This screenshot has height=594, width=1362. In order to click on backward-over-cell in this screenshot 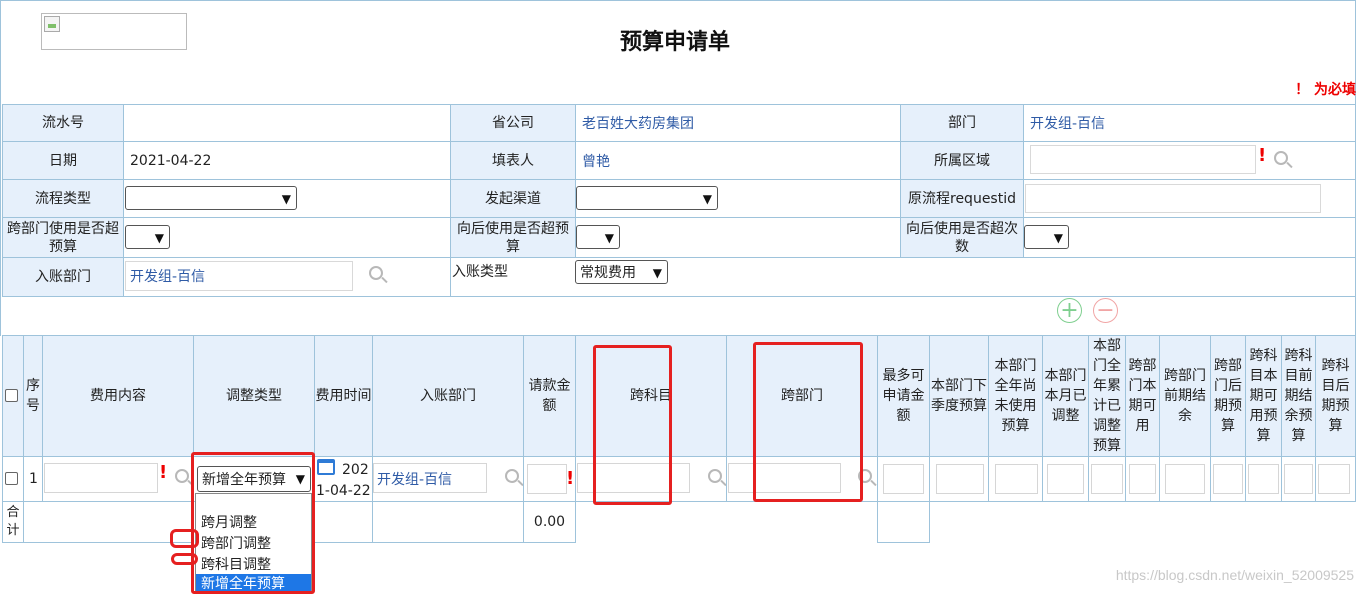, I will do `click(738, 237)`.